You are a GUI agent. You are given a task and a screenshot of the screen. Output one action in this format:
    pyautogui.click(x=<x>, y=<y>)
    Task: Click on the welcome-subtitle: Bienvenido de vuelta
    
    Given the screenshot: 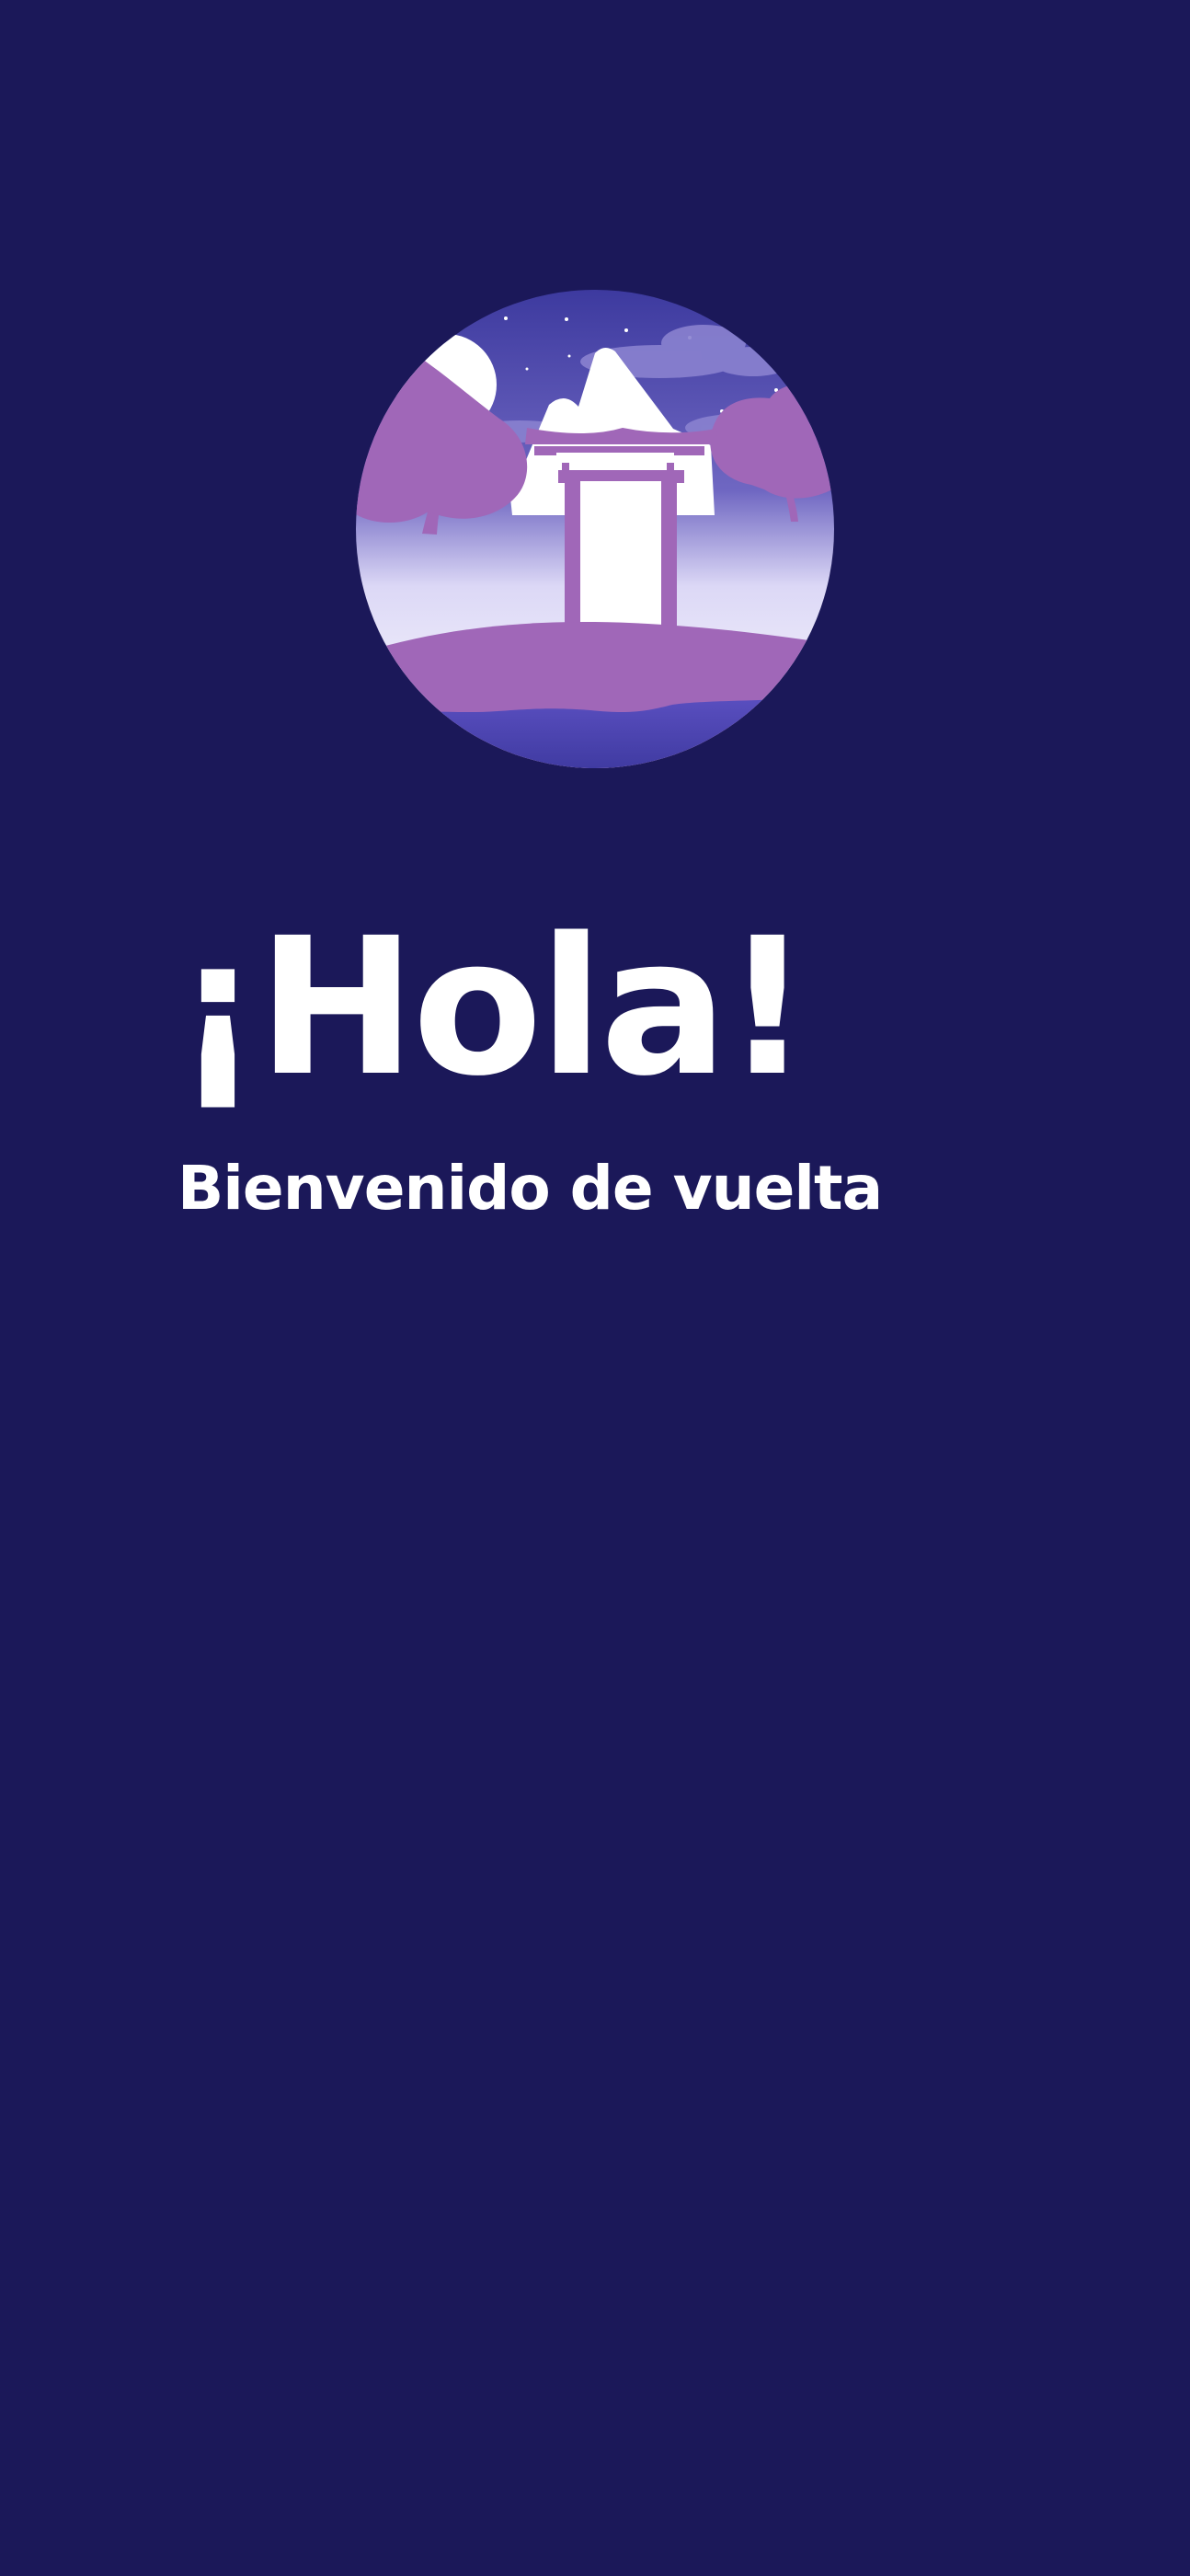 What is the action you would take?
    pyautogui.click(x=530, y=1188)
    